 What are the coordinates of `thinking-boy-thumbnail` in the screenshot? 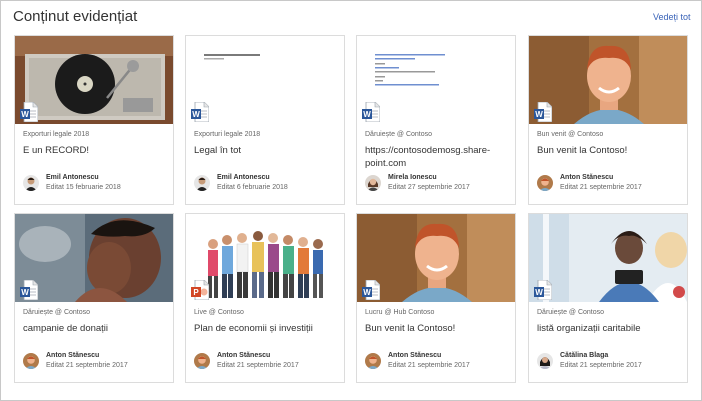 It's located at (94, 258).